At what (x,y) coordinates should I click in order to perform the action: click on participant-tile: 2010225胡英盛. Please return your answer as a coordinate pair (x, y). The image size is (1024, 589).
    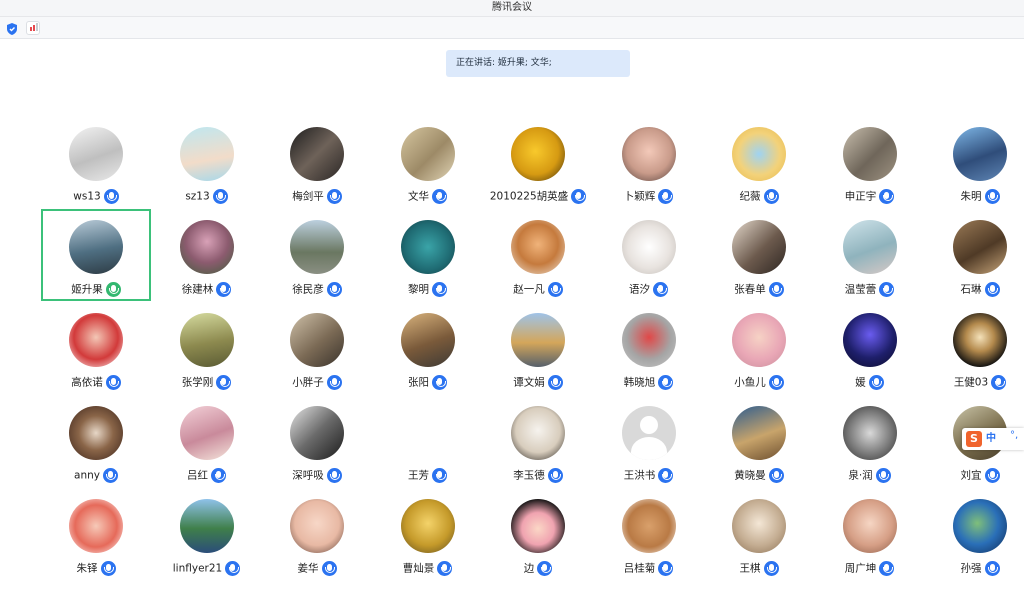
    Looking at the image, I should click on (538, 162).